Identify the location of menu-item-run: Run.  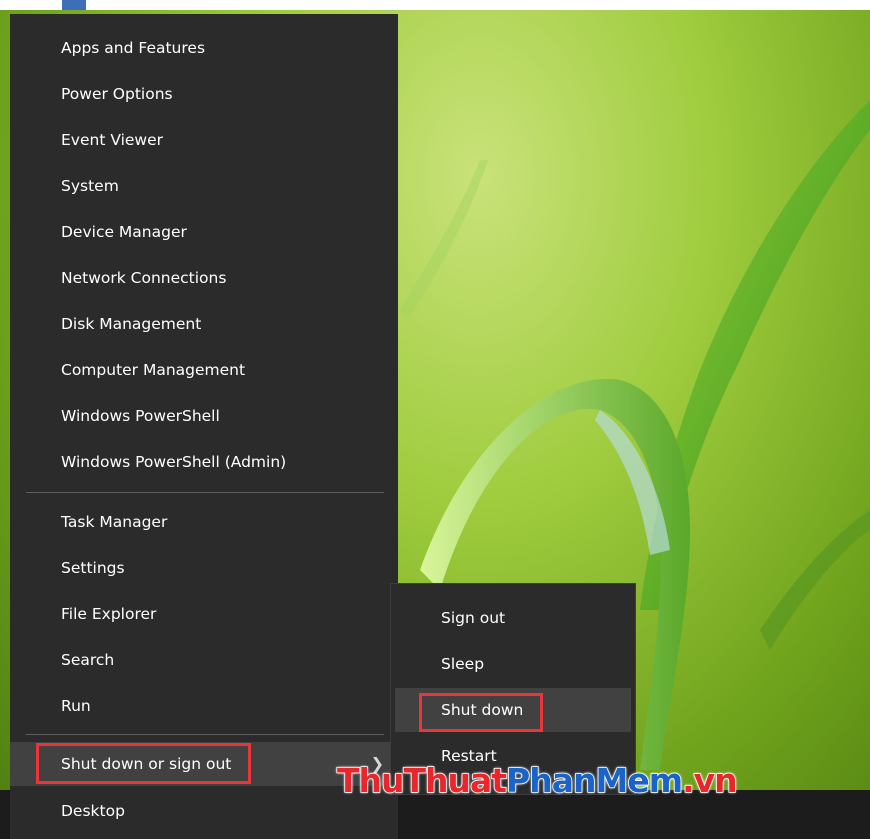
(204, 706).